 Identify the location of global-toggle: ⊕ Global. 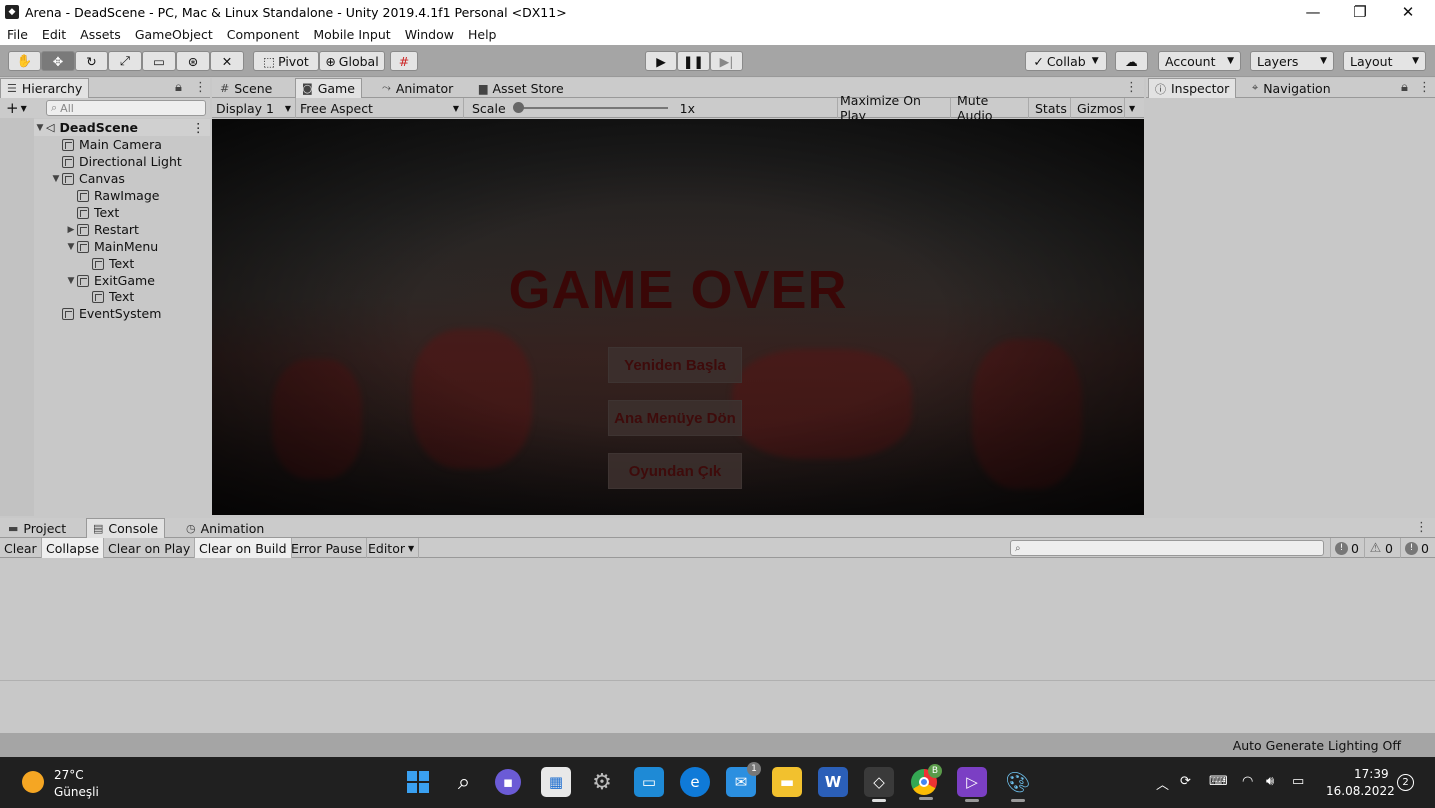
(352, 61).